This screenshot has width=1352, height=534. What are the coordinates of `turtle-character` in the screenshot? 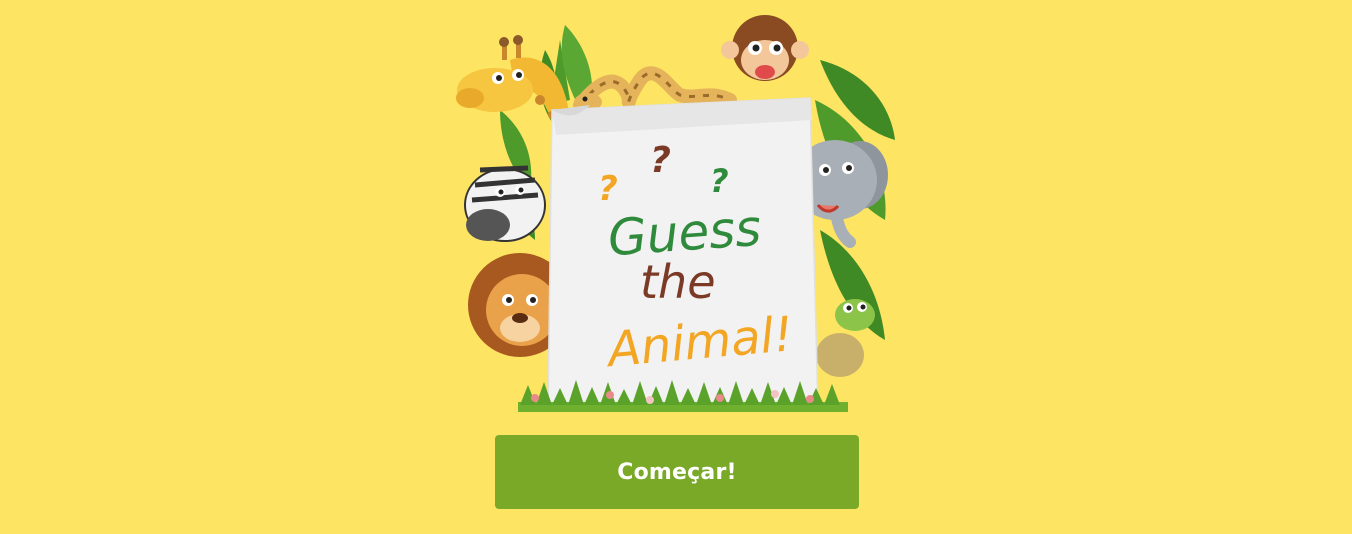 It's located at (845, 338).